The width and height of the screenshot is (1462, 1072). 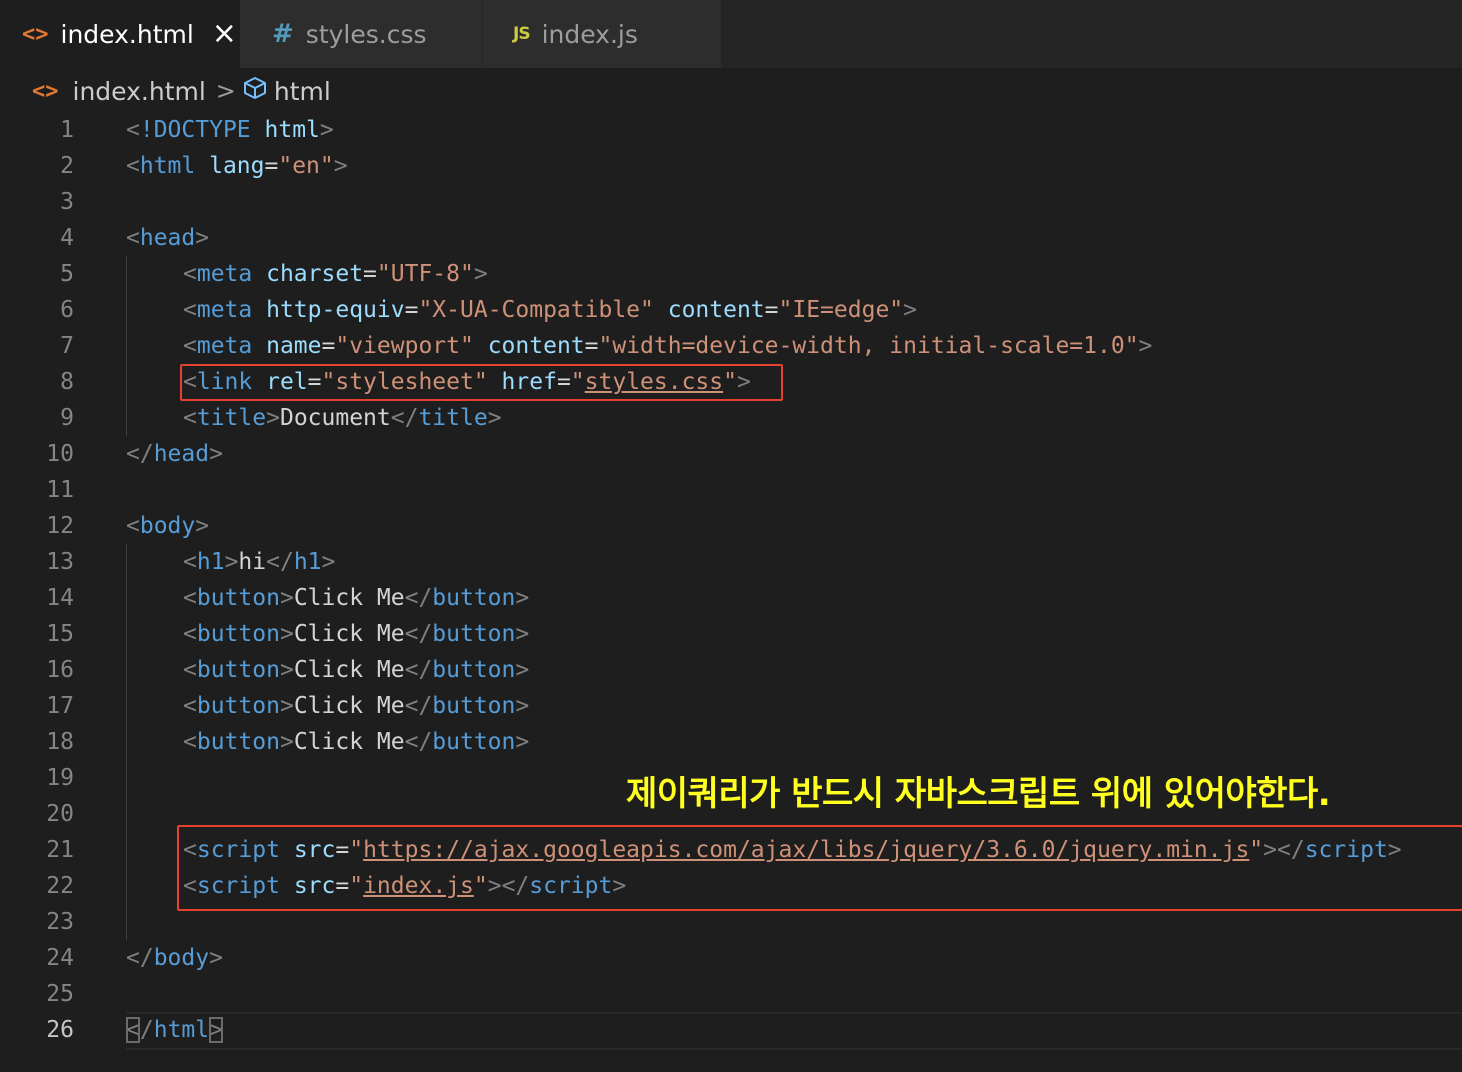 I want to click on breadcrumb-symbol: html, so click(x=302, y=91).